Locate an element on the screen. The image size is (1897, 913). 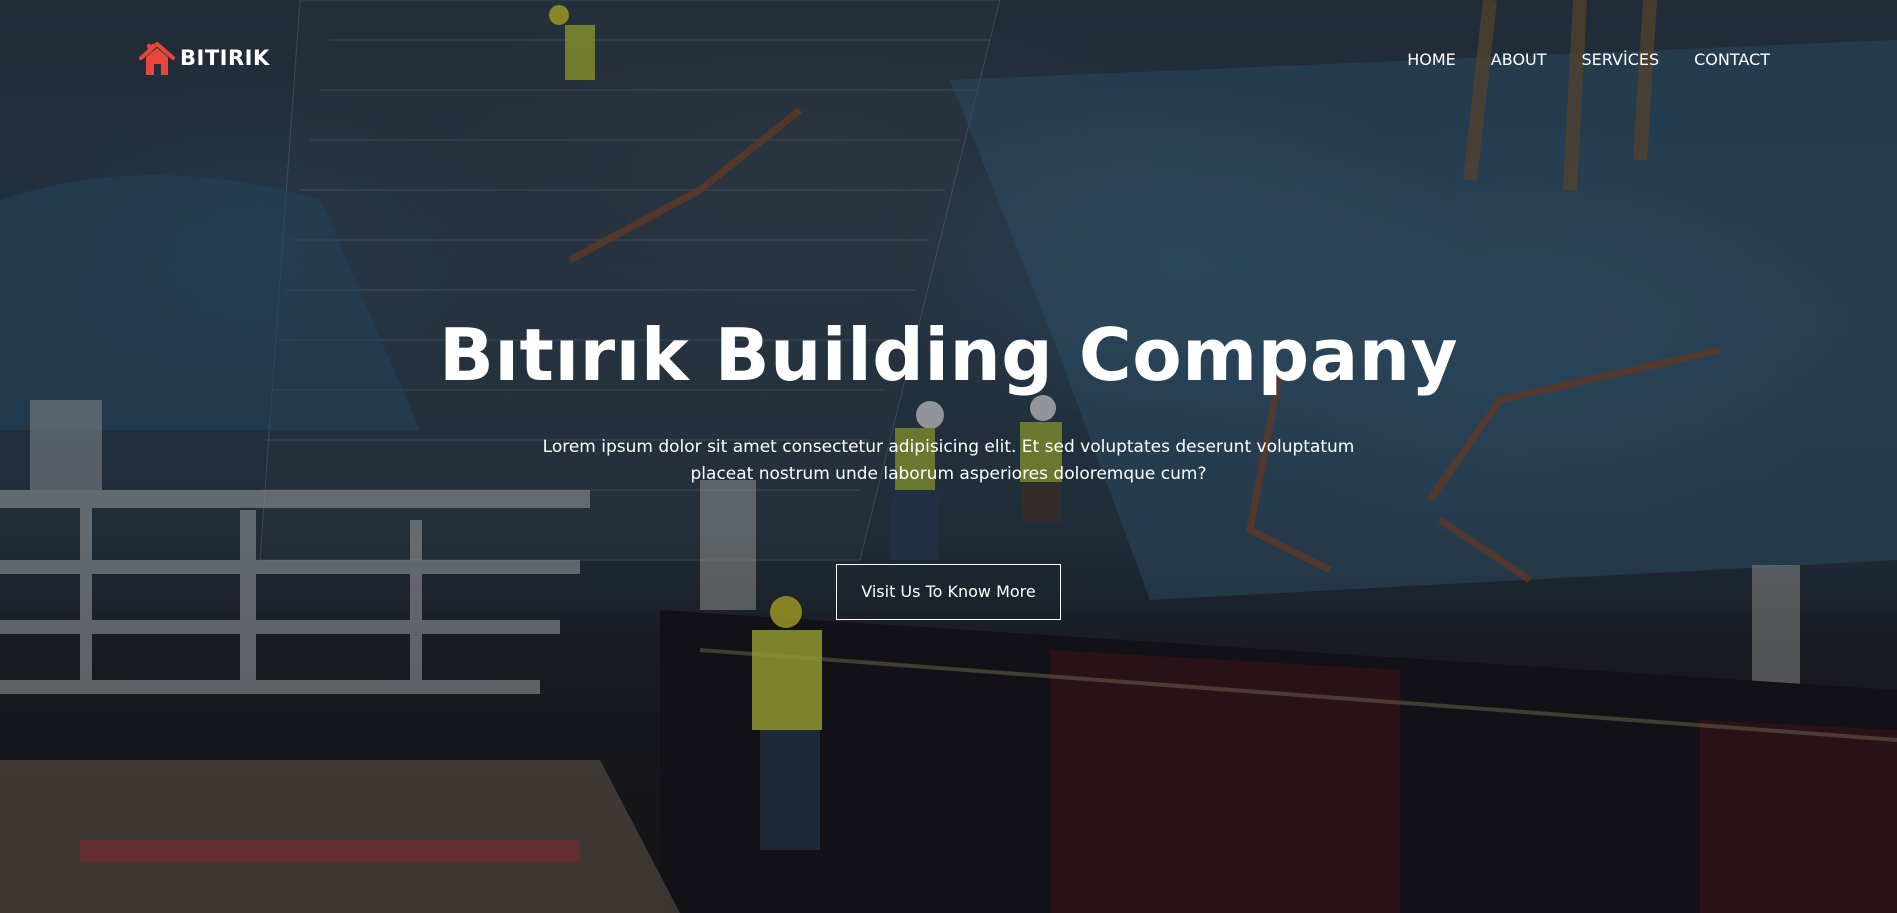
brand-logo: BITIRIK is located at coordinates (204, 58).